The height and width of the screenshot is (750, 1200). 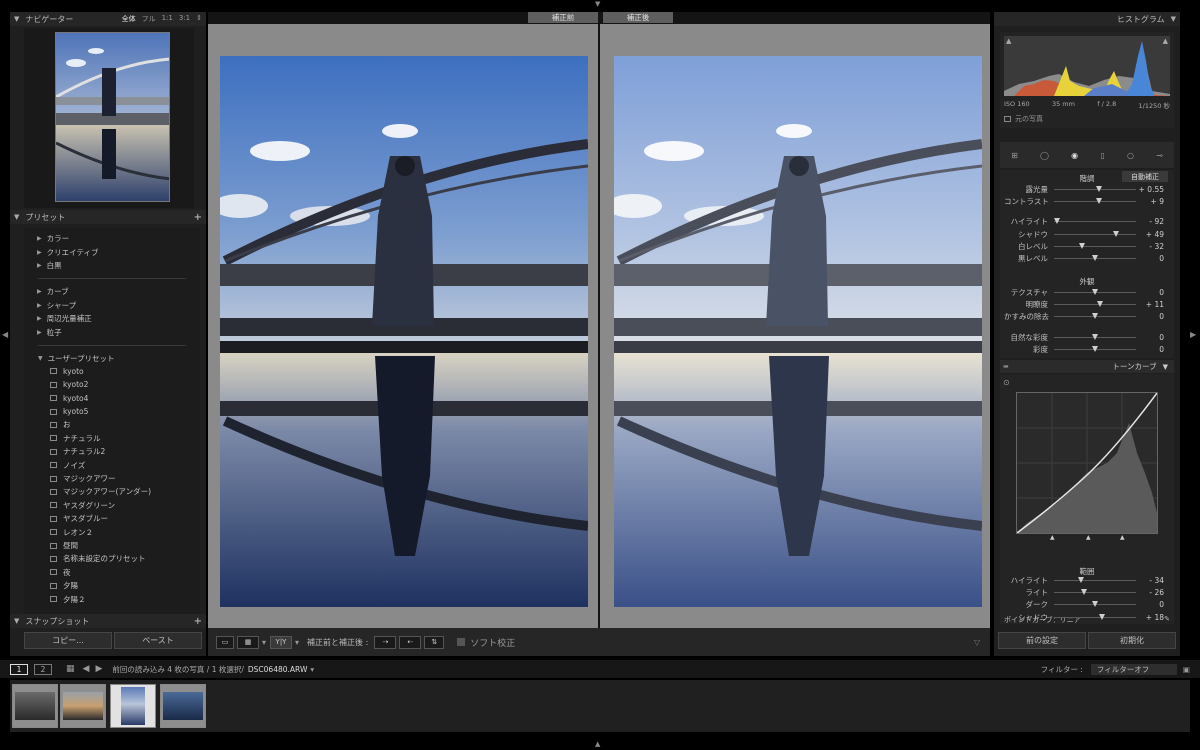 What do you see at coordinates (112, 371) in the screenshot?
I see `user-preset-item: kyoto` at bounding box center [112, 371].